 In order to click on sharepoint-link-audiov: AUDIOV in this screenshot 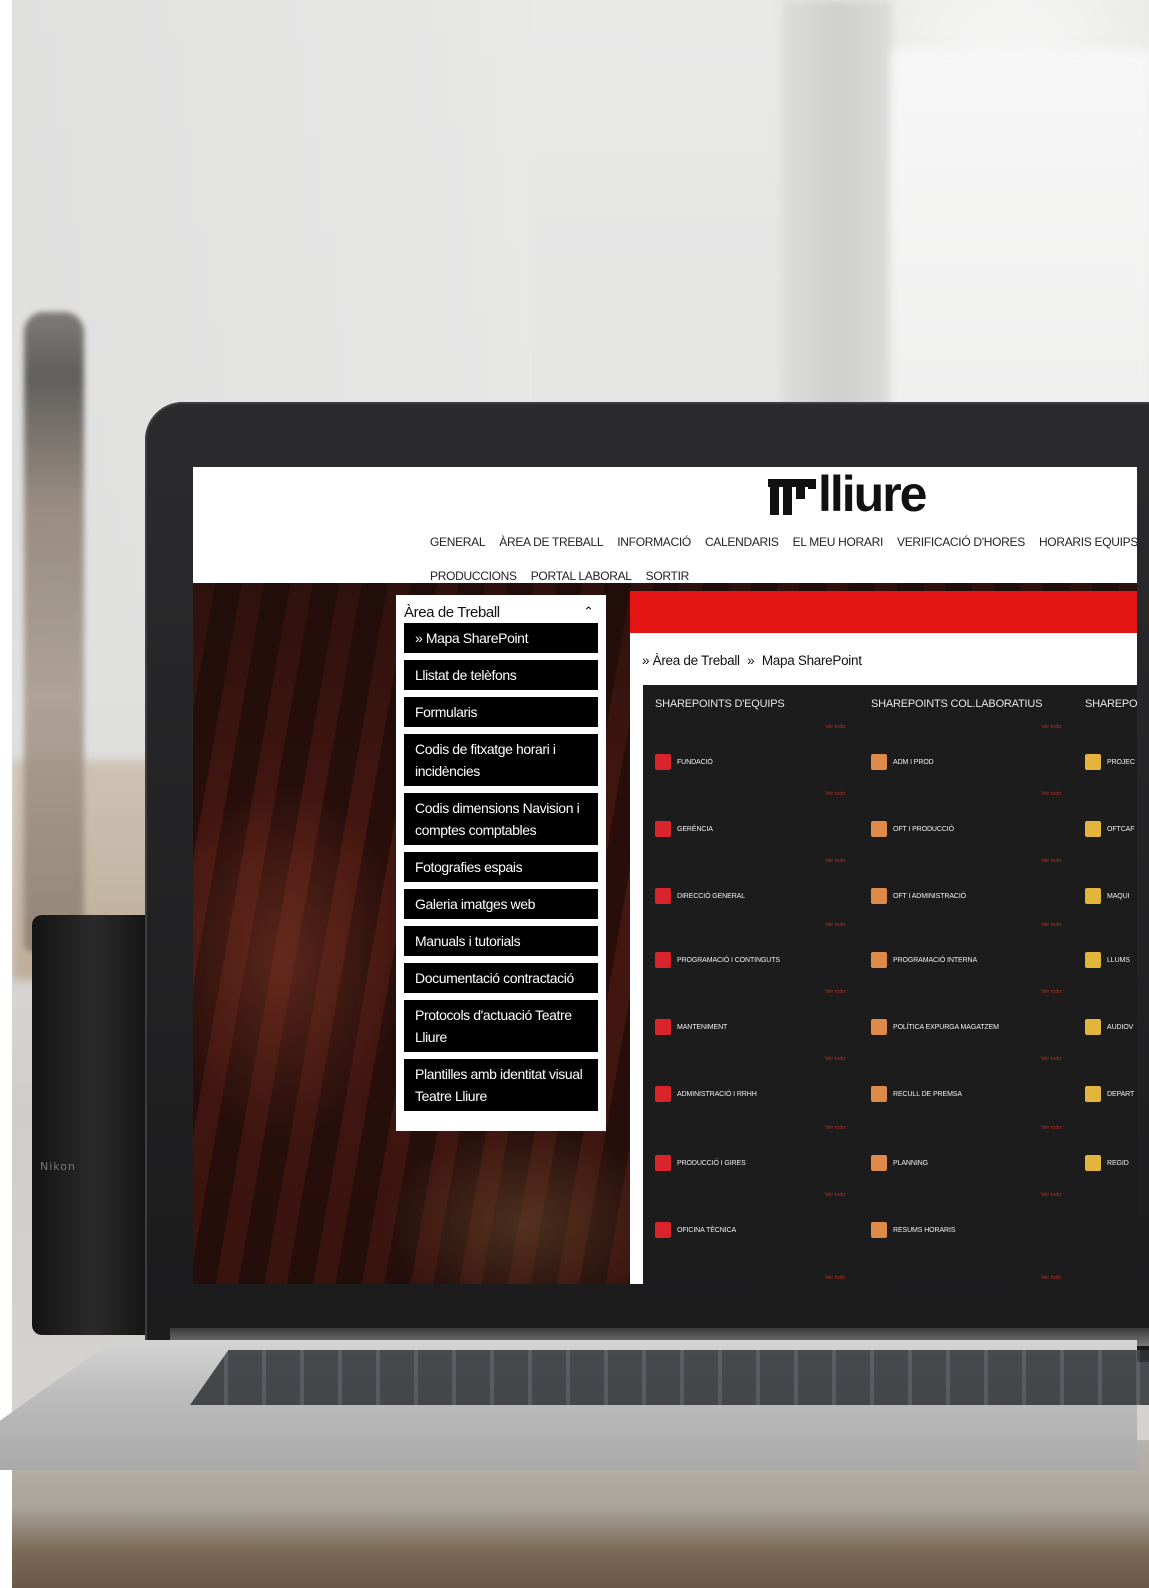, I will do `click(1109, 1027)`.